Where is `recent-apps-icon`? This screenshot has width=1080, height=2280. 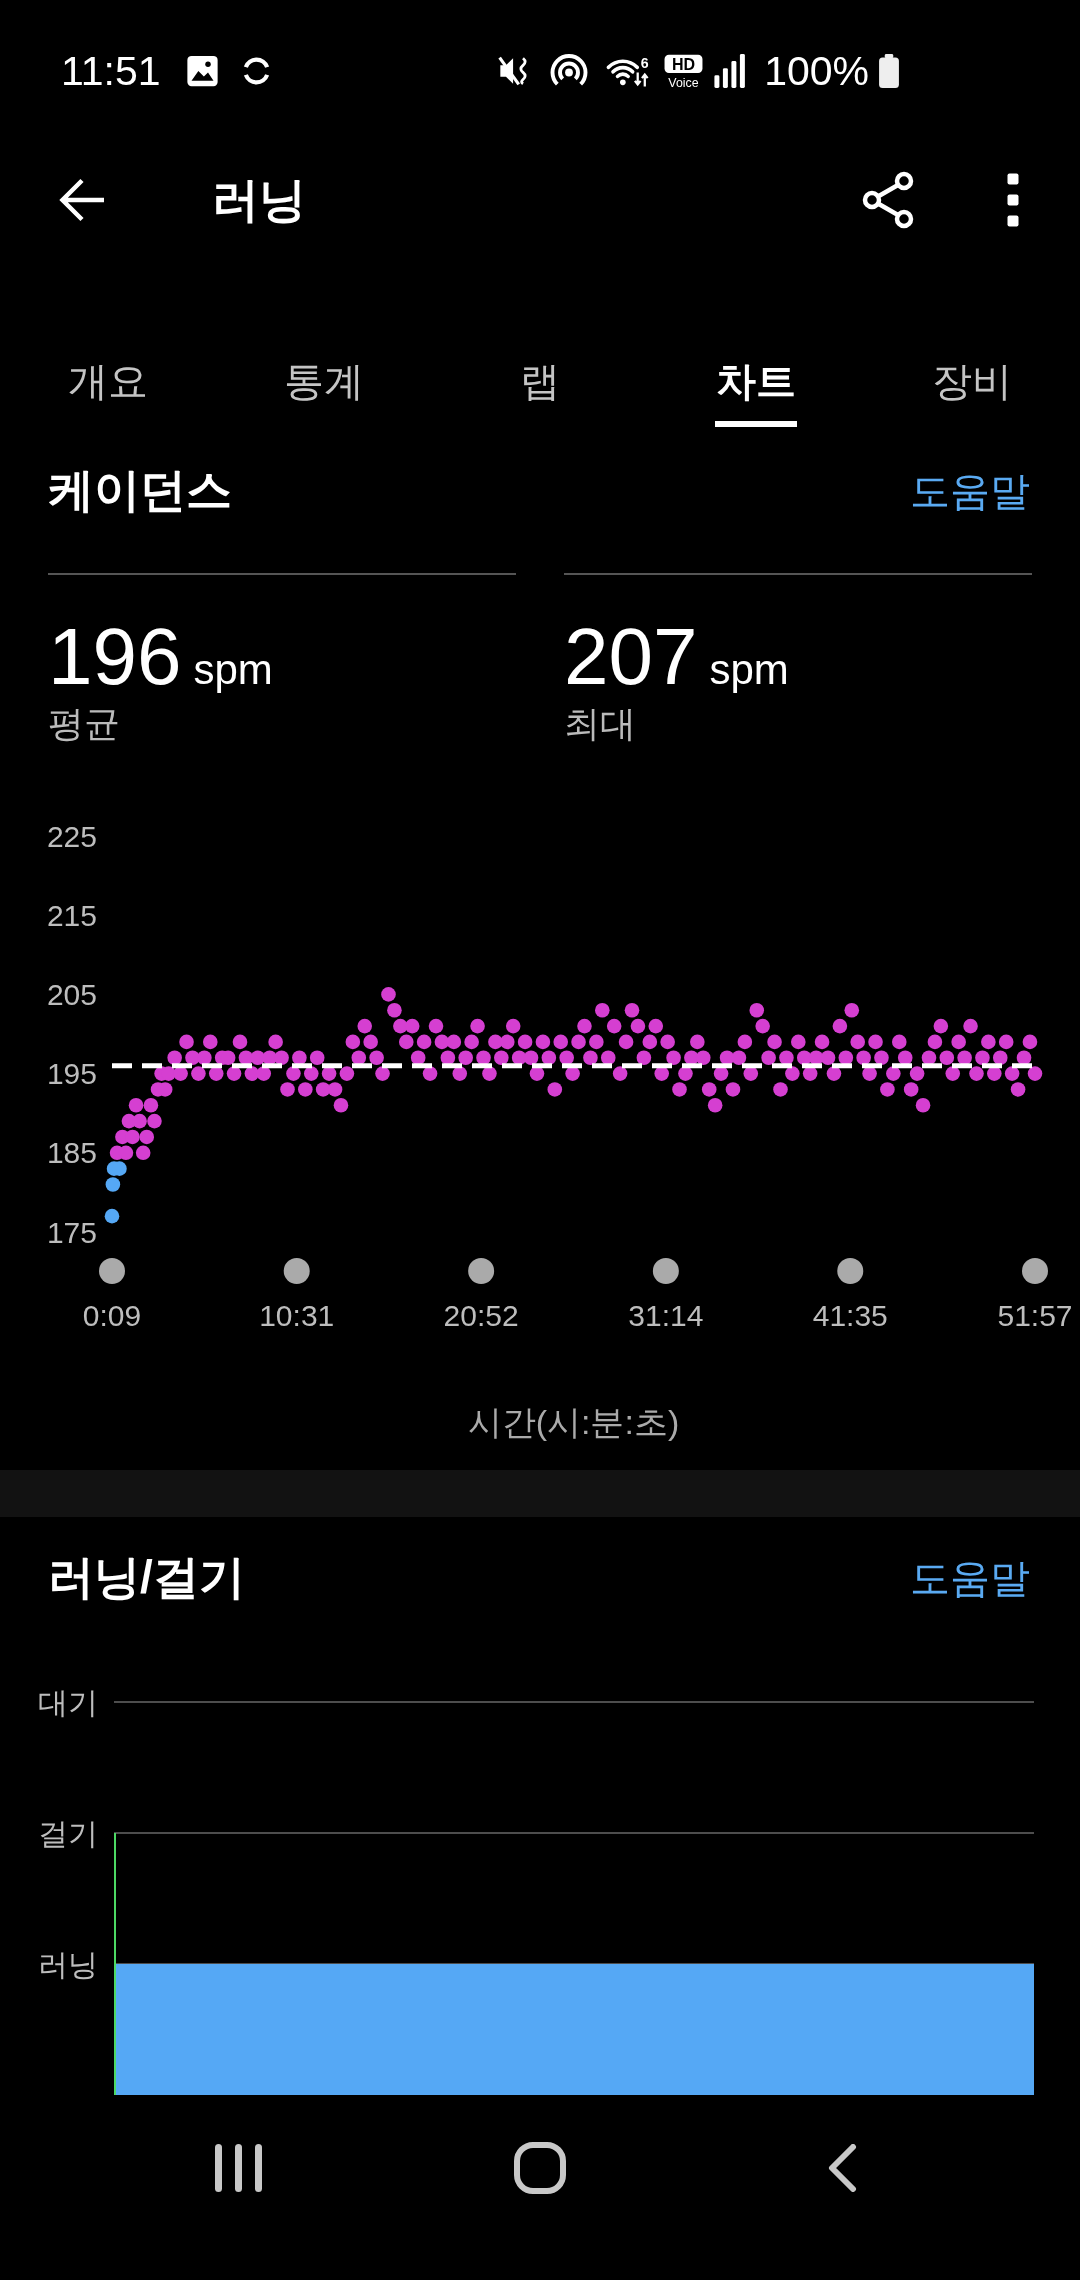 recent-apps-icon is located at coordinates (238, 2168).